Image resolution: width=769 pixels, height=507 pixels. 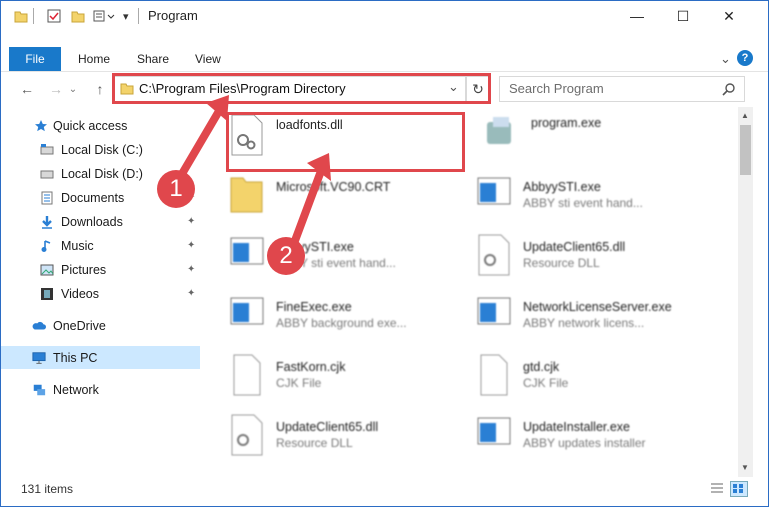 What do you see at coordinates (253, 172) in the screenshot?
I see `annotation-arrows` at bounding box center [253, 172].